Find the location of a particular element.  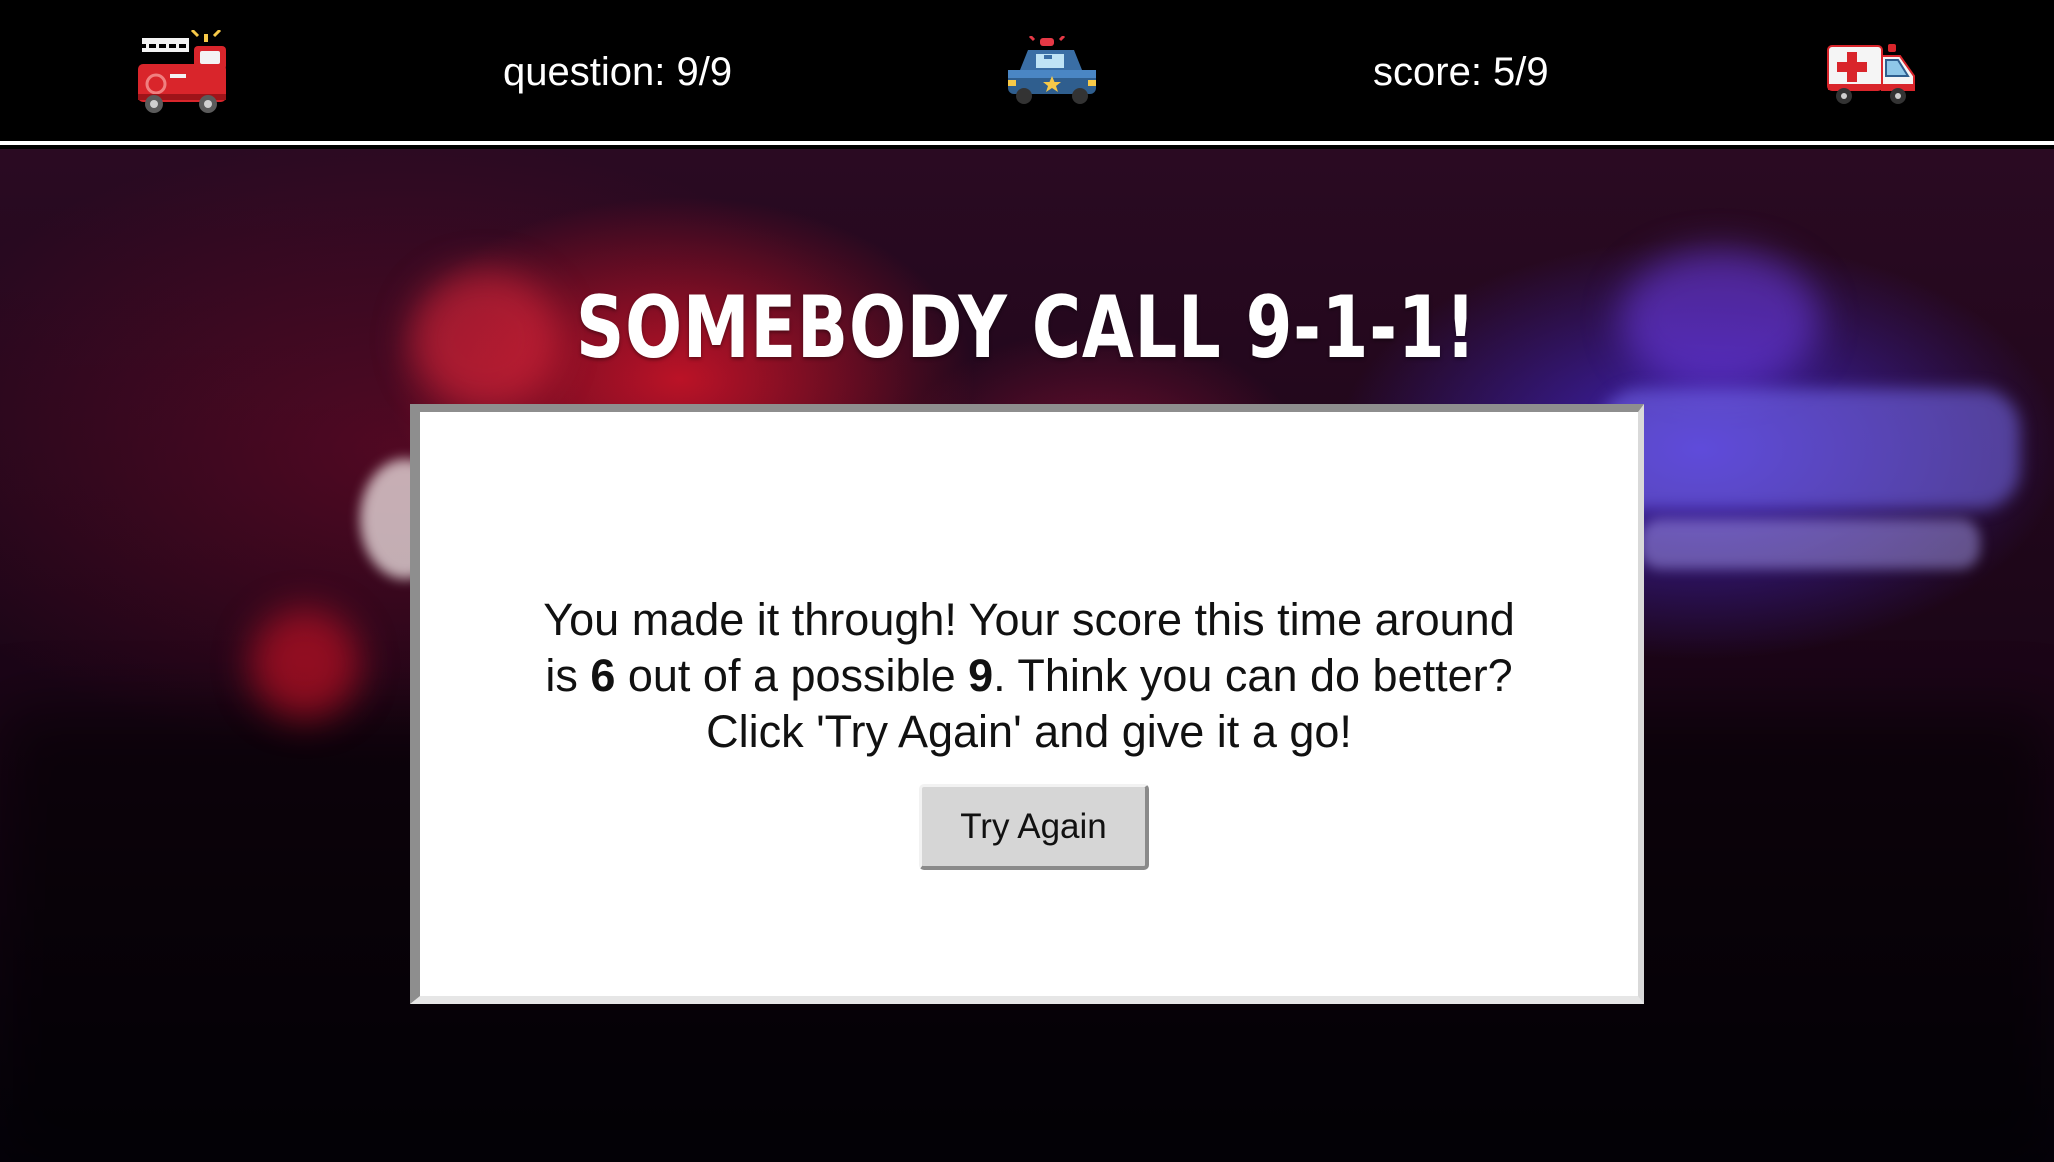

result-line-3: Click 'Try Again' and give it a go! is located at coordinates (1029, 731).